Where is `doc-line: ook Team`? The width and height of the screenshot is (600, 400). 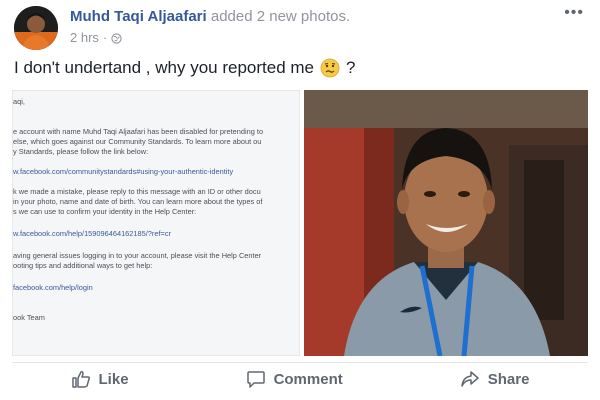
doc-line: ook Team is located at coordinates (29, 317).